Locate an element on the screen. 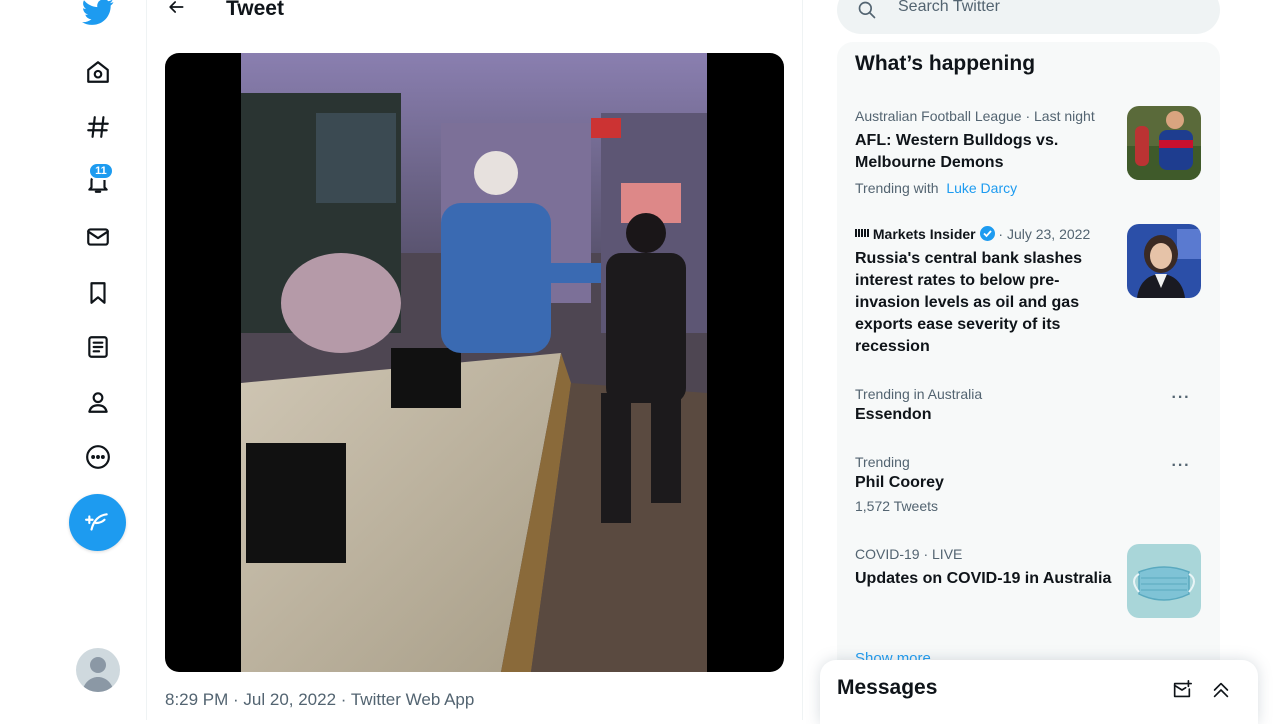  trend-trending-with: Trending with Luke Darcy is located at coordinates (985, 188).